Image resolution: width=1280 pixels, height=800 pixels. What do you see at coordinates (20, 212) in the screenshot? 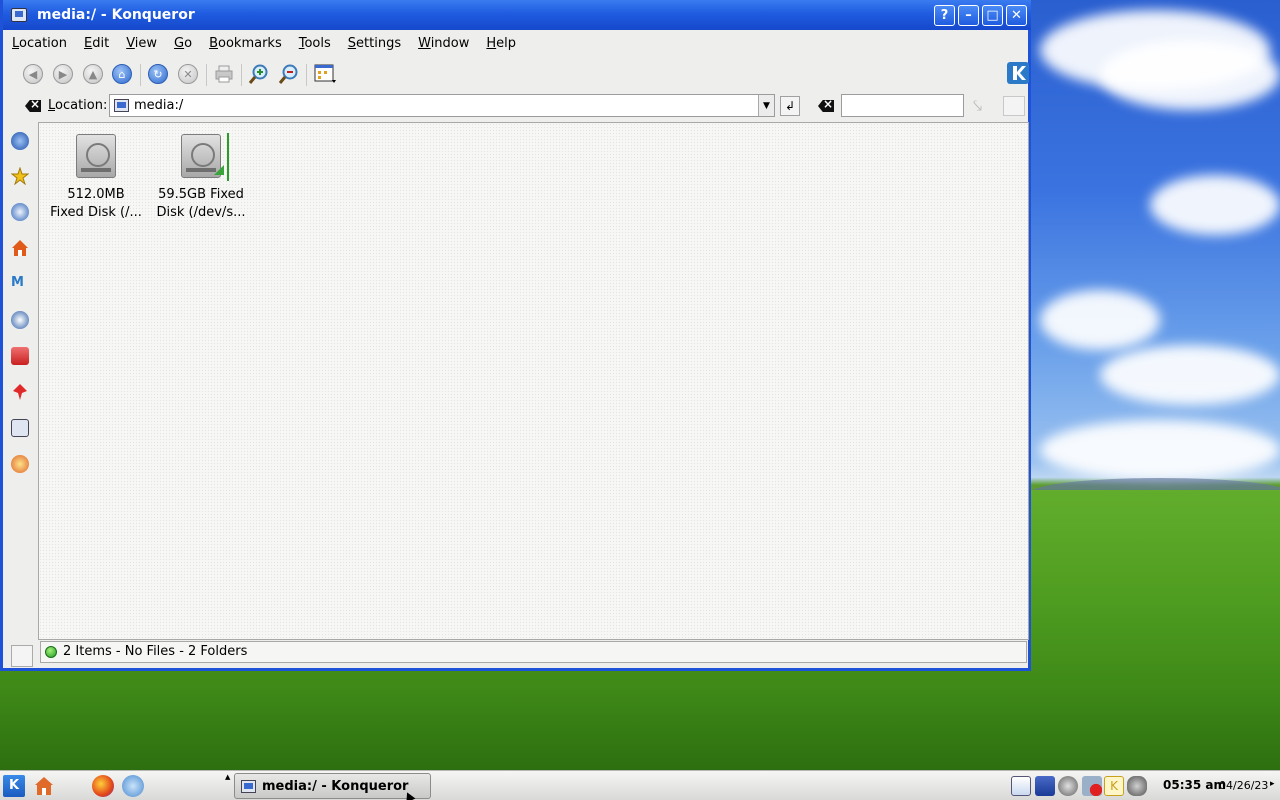
I see `sidebar-history-icon` at bounding box center [20, 212].